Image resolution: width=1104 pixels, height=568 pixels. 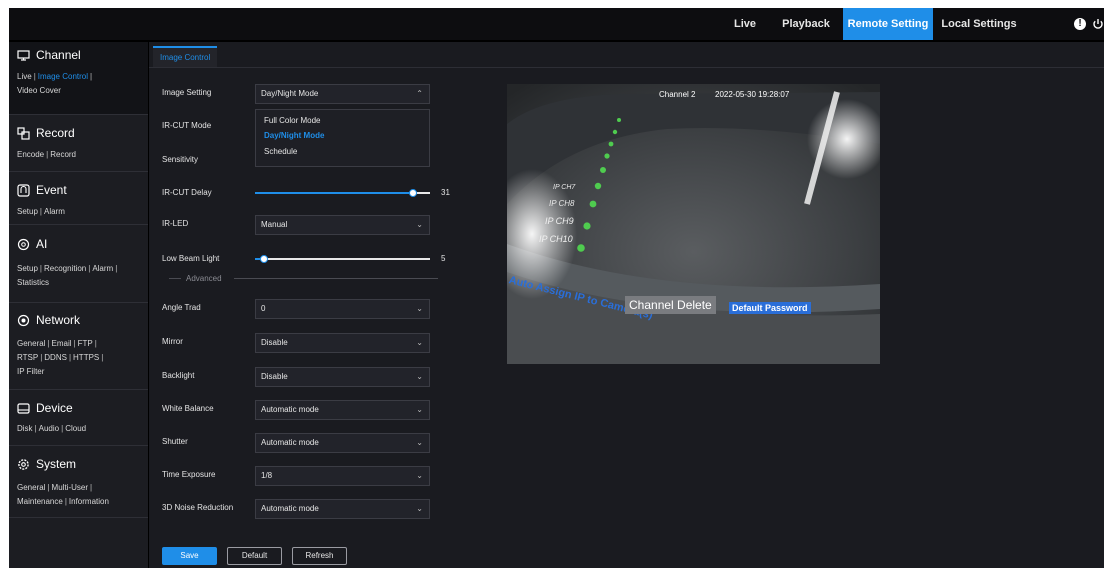 What do you see at coordinates (1098, 24) in the screenshot?
I see `power-icon` at bounding box center [1098, 24].